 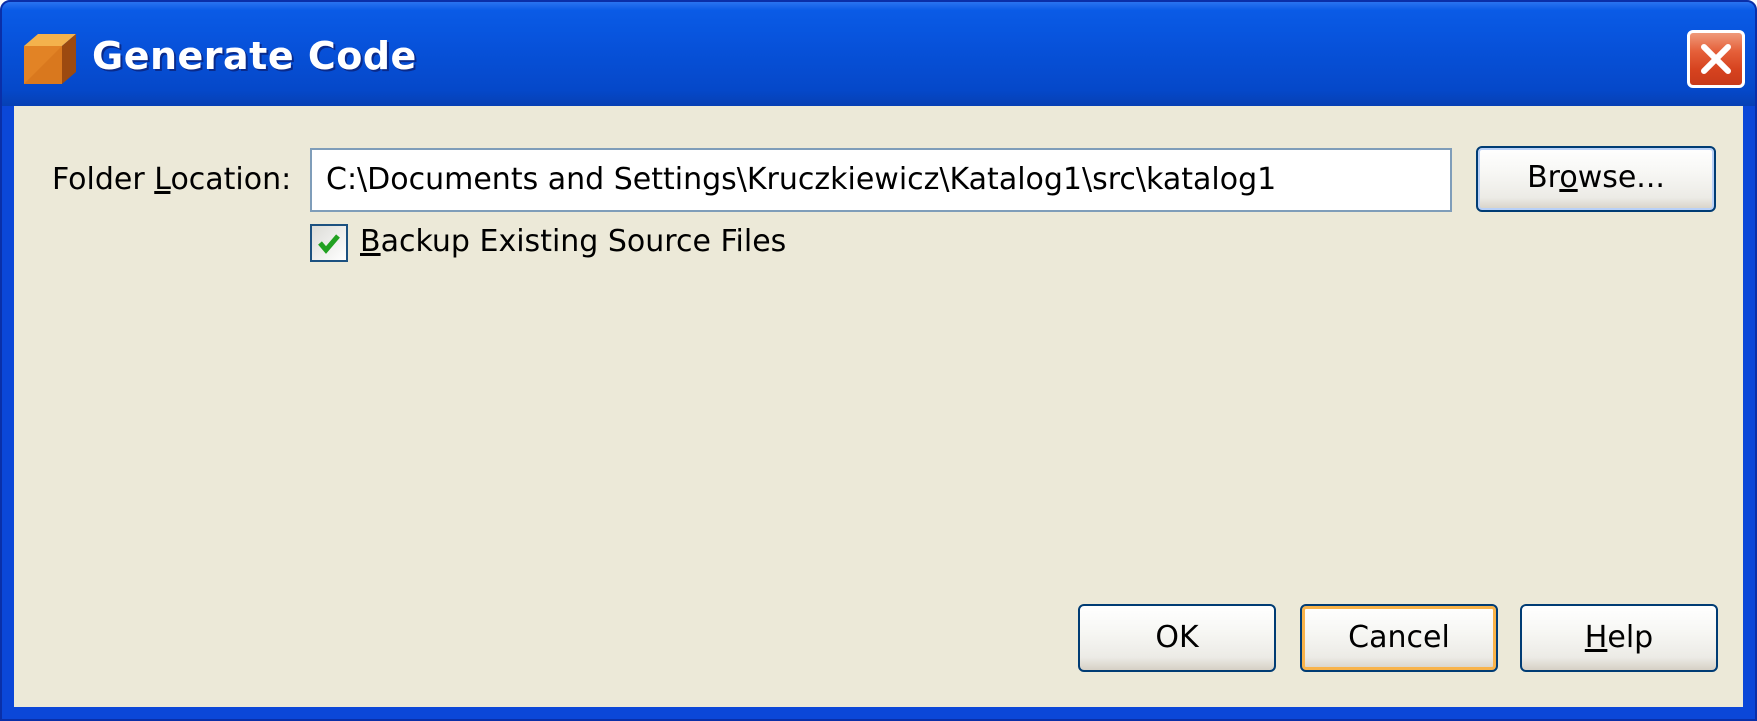 What do you see at coordinates (1177, 638) in the screenshot?
I see `ok-button: OK` at bounding box center [1177, 638].